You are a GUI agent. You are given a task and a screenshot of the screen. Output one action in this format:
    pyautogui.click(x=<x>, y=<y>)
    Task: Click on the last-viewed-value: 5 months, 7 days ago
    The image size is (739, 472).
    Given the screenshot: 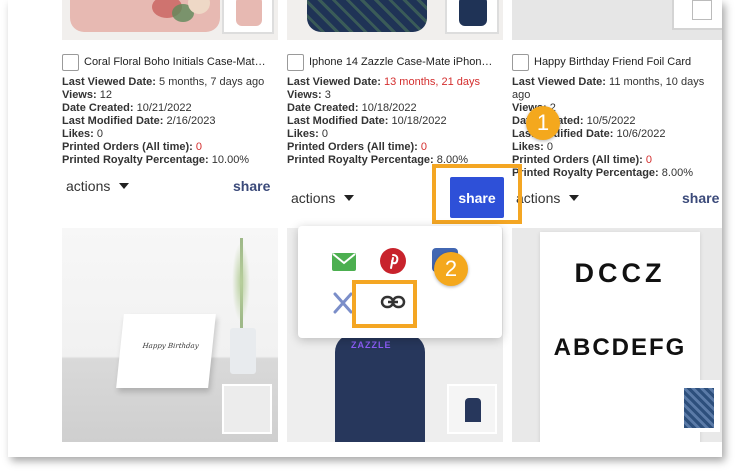 What is the action you would take?
    pyautogui.click(x=212, y=82)
    